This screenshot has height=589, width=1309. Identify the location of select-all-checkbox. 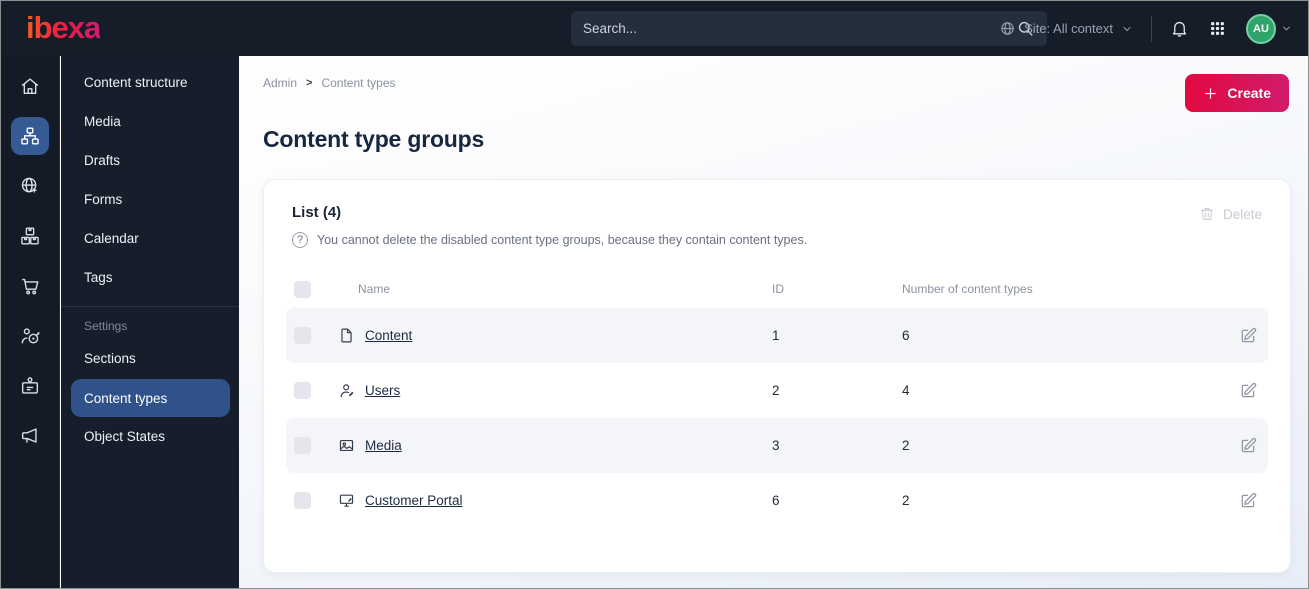
(302, 289).